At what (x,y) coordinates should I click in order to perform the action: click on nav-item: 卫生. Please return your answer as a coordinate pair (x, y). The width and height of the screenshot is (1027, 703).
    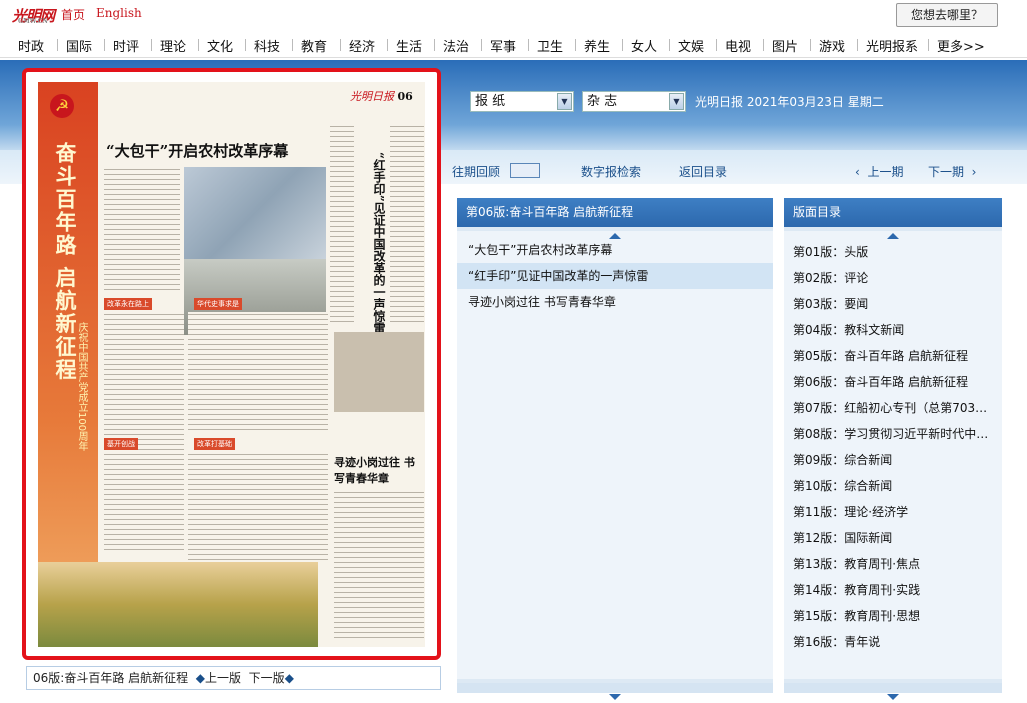
    Looking at the image, I should click on (550, 45).